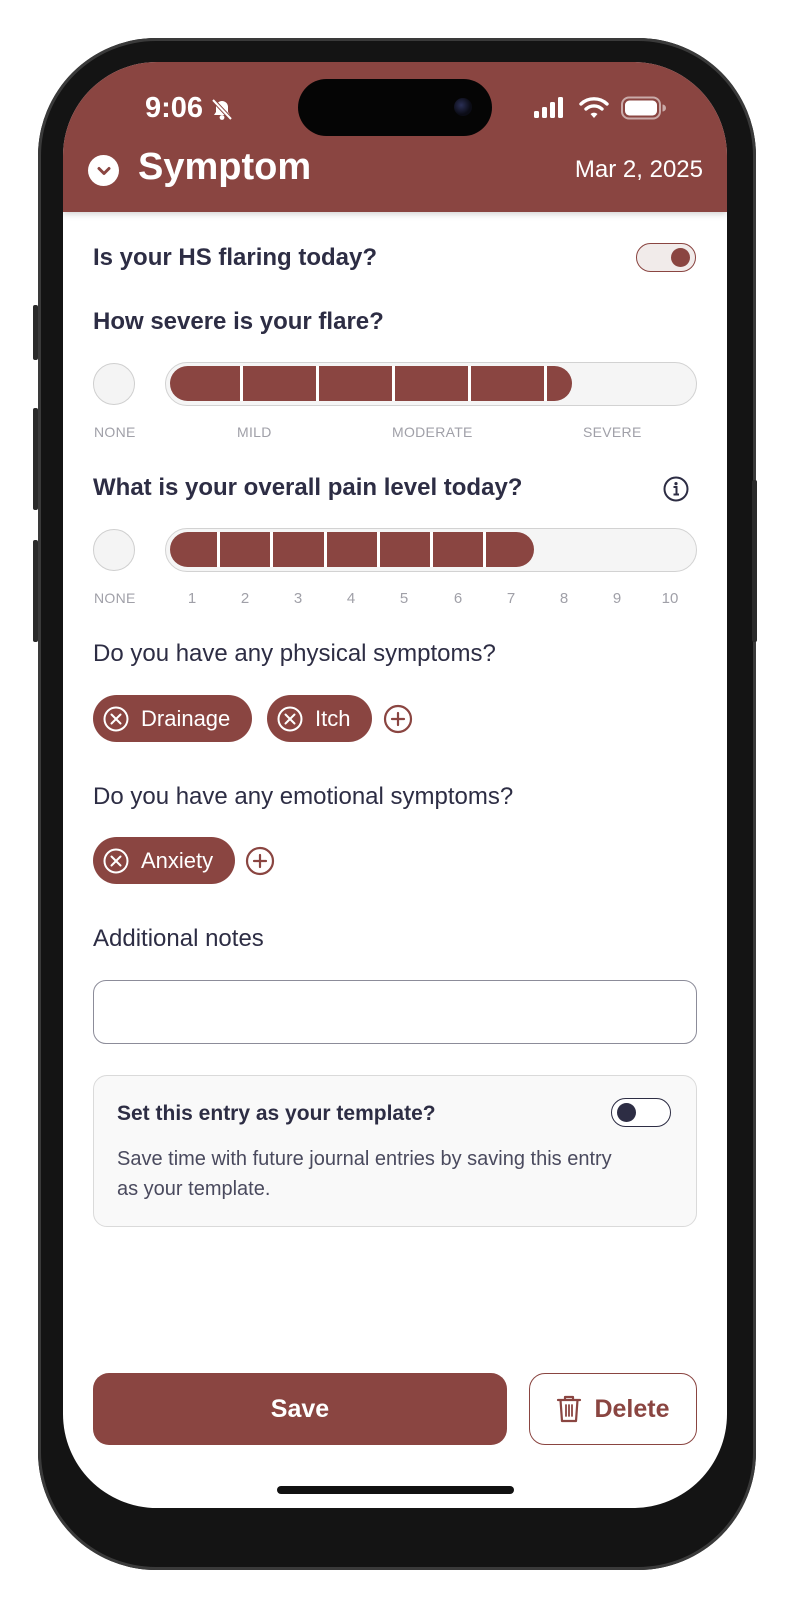 The height and width of the screenshot is (1600, 806). I want to click on severity-label-moderate: MODERATE, so click(432, 432).